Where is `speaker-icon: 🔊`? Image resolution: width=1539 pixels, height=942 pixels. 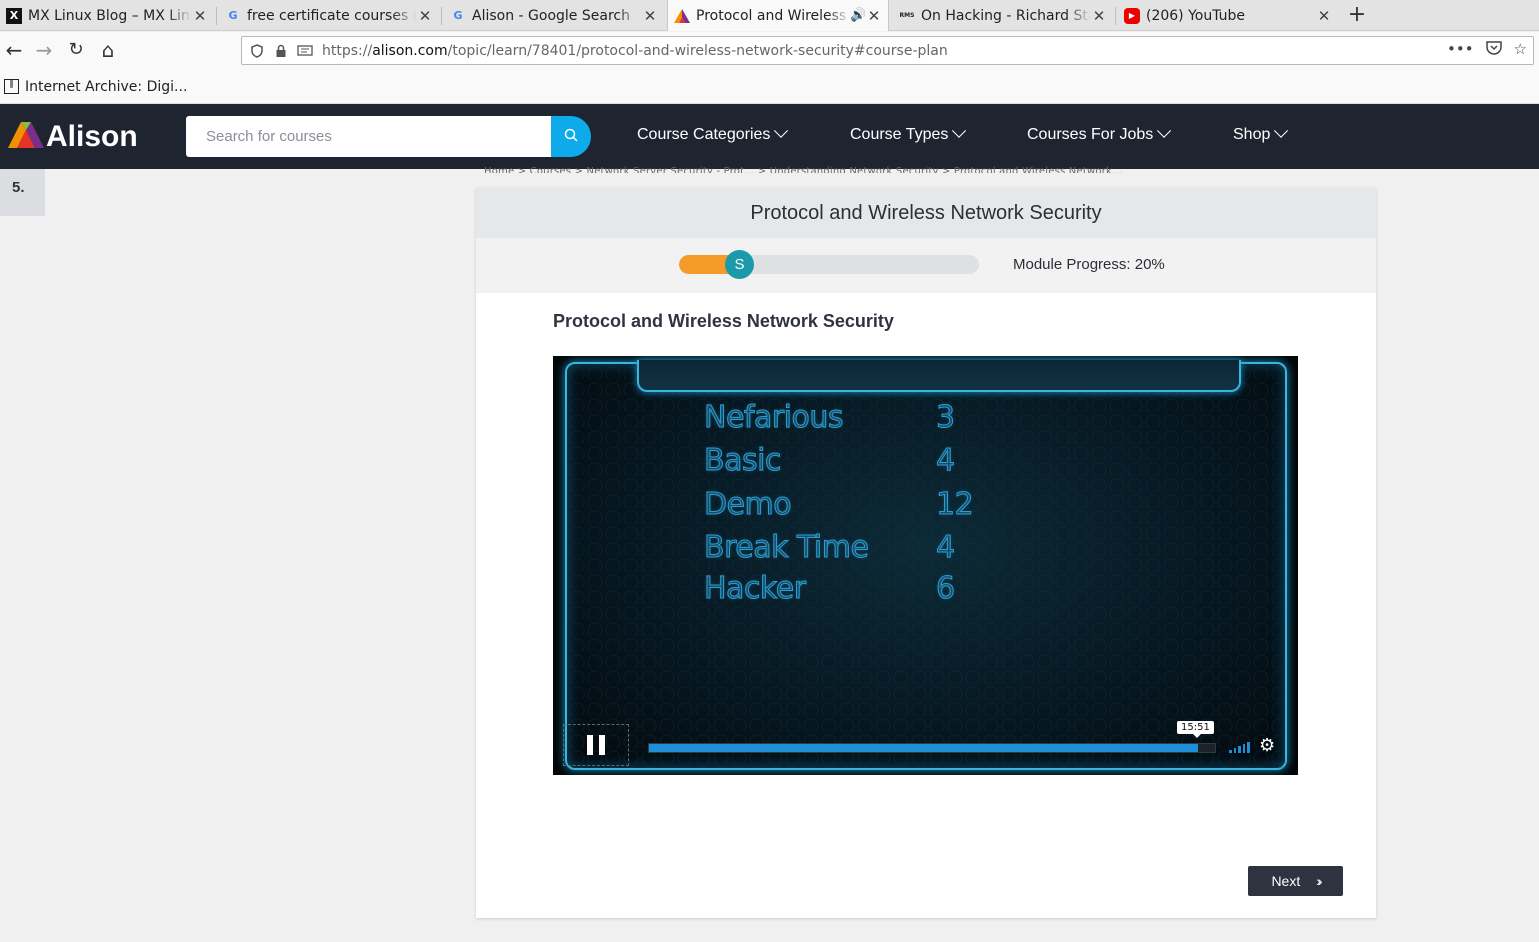 speaker-icon: 🔊 is located at coordinates (858, 15).